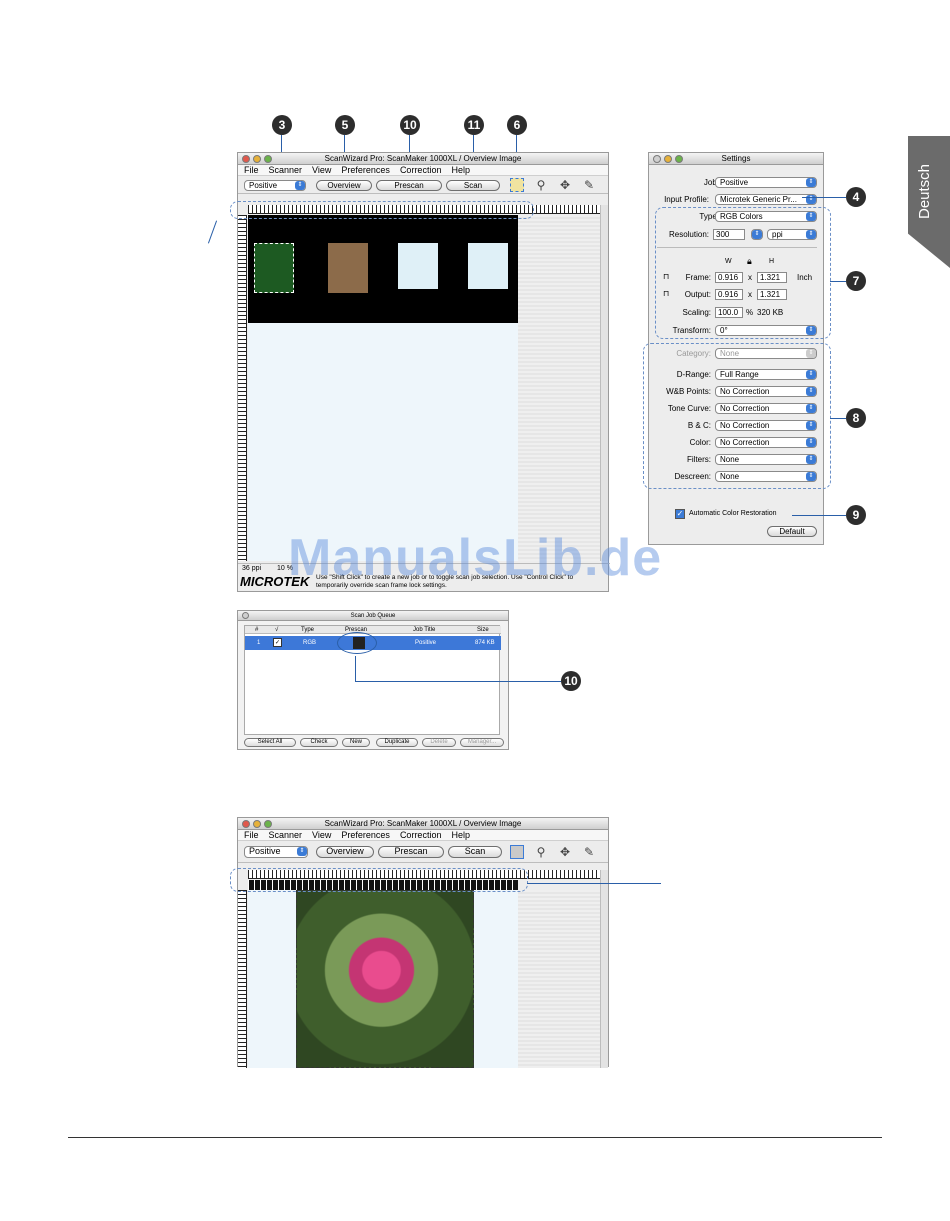  Describe the element at coordinates (383, 442) in the screenshot. I see `preview-area` at that location.